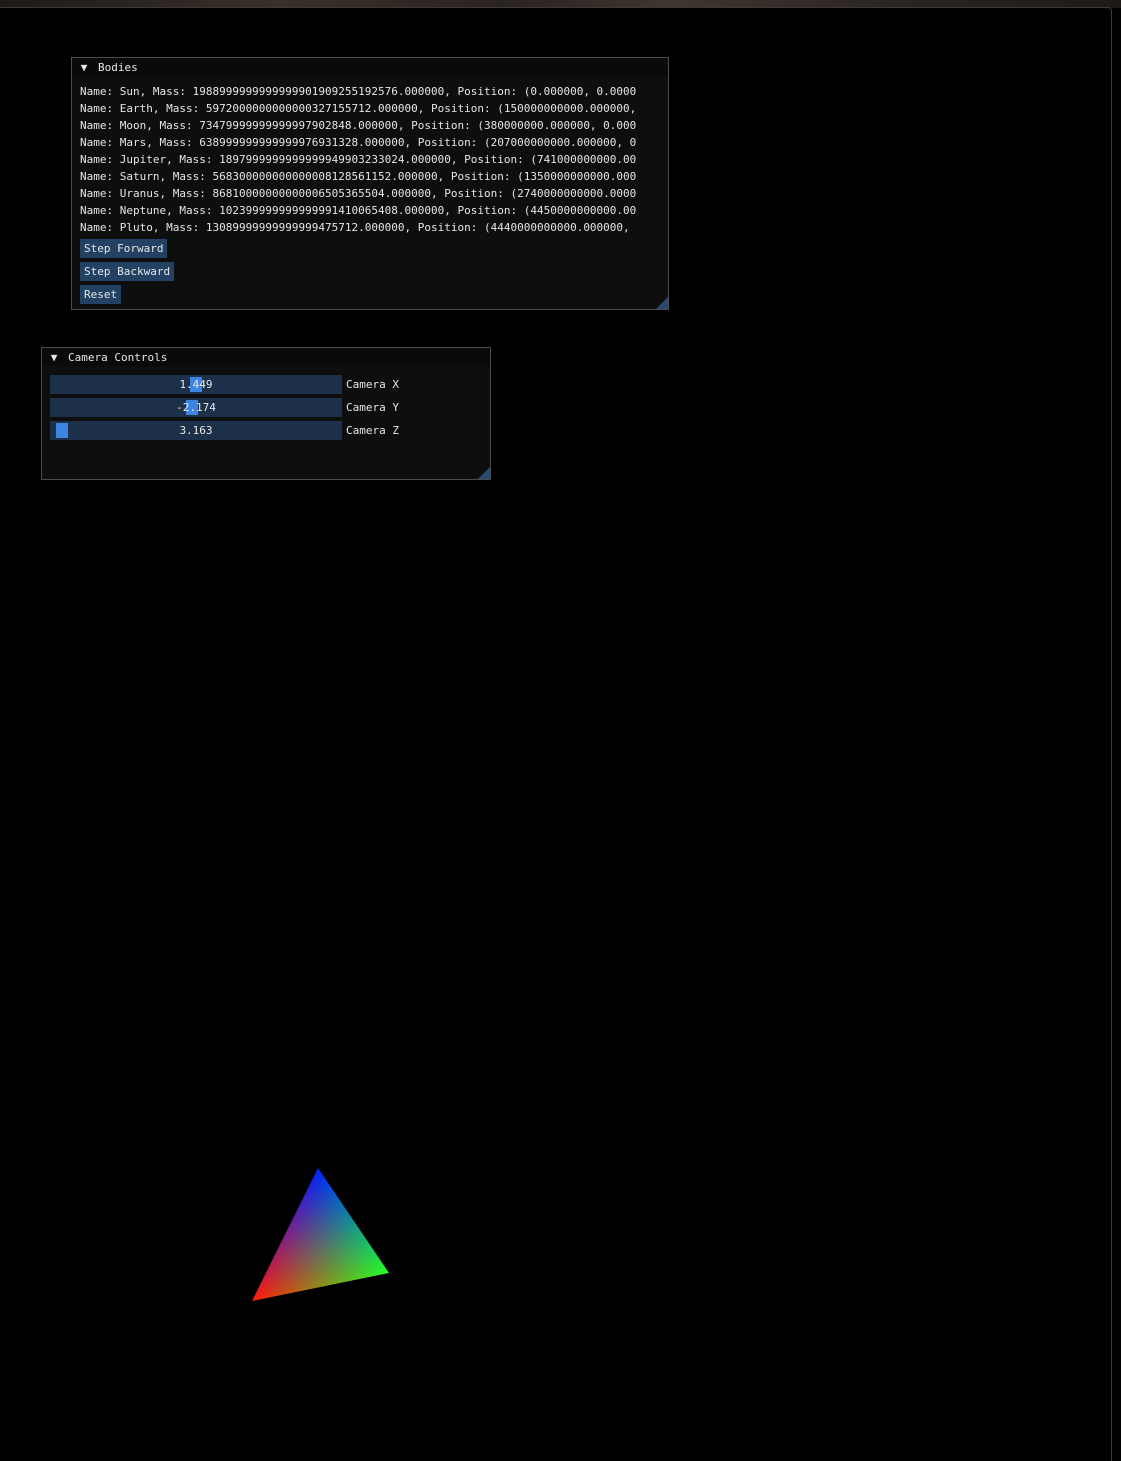  I want to click on step-backward-button: Step Backward, so click(127, 271).